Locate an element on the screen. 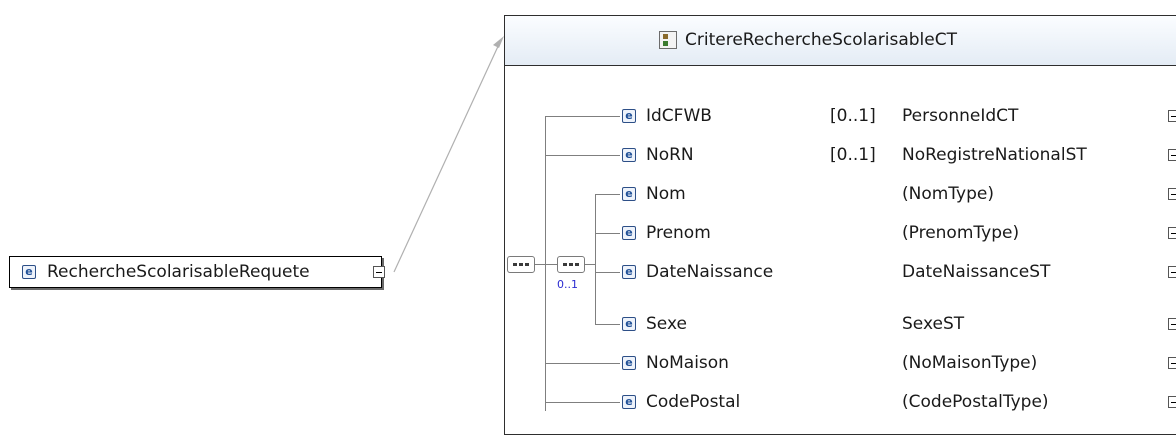 The width and height of the screenshot is (1176, 435). element-type: (PrenomType) is located at coordinates (961, 233).